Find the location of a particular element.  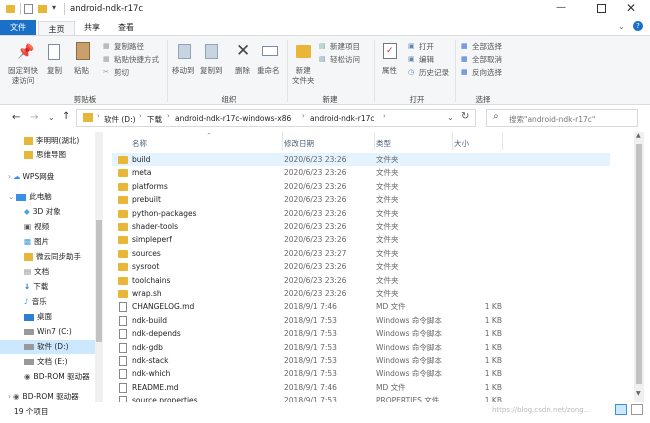

table-row: ndk-build 2018/9/1 7:53 Windows 命令脚本 1 KB is located at coordinates (361, 320).